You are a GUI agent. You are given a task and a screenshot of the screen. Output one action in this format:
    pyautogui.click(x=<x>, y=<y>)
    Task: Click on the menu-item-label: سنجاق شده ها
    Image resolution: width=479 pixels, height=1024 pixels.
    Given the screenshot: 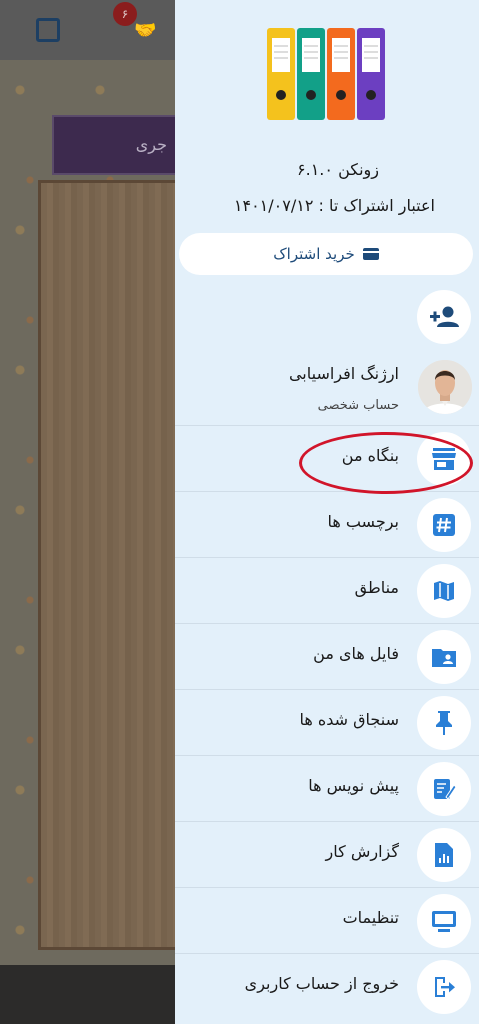 What is the action you would take?
    pyautogui.click(x=349, y=719)
    